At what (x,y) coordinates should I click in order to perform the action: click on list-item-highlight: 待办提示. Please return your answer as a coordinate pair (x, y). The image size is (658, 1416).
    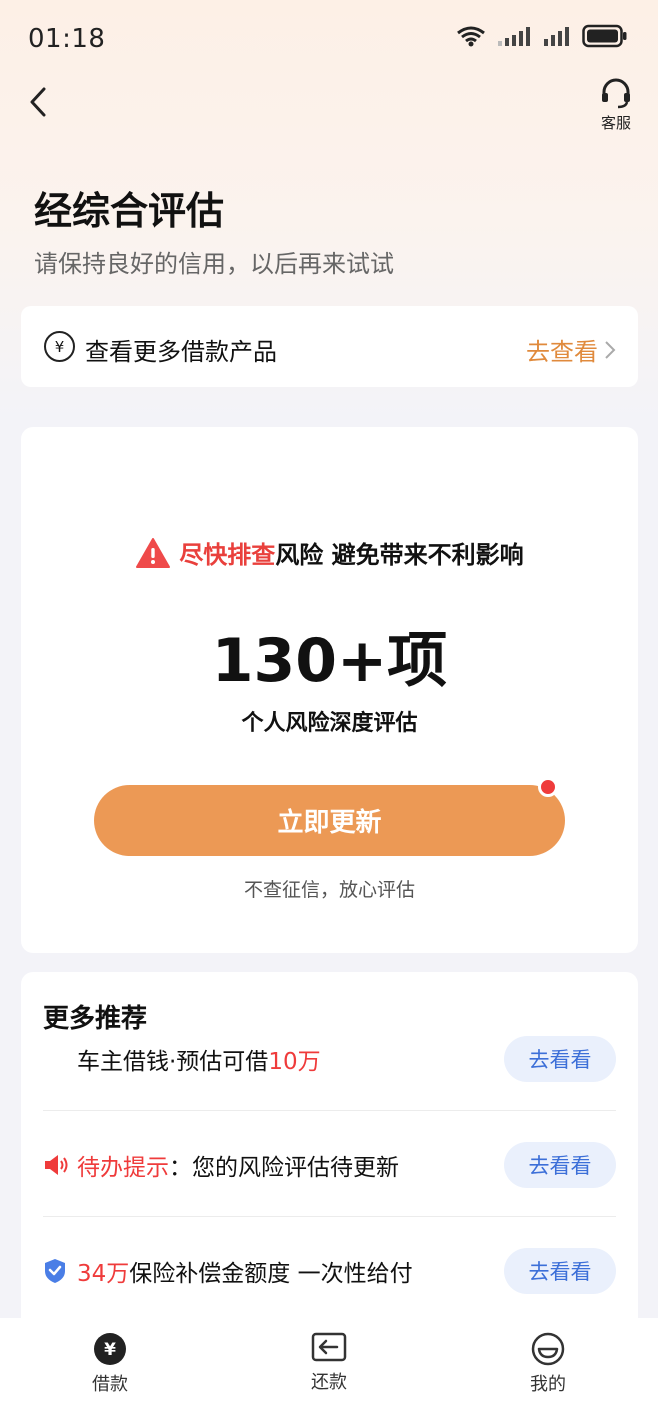
    Looking at the image, I should click on (123, 1168).